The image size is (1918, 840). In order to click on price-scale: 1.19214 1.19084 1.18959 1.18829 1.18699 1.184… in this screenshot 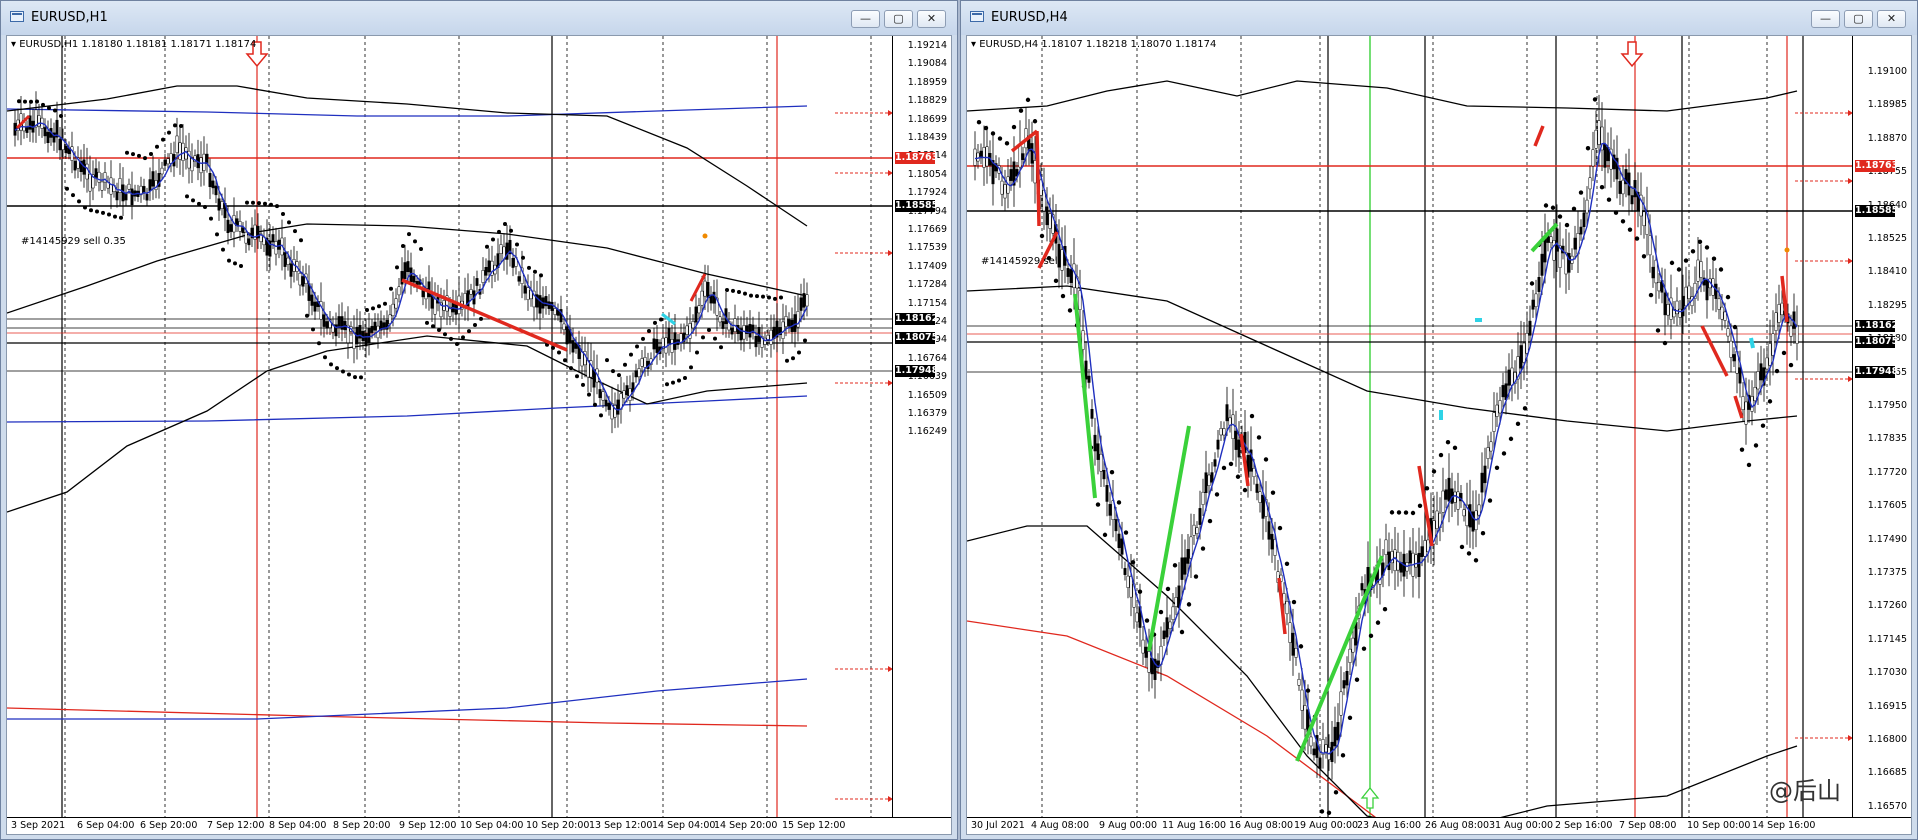, I will do `click(921, 428)`.